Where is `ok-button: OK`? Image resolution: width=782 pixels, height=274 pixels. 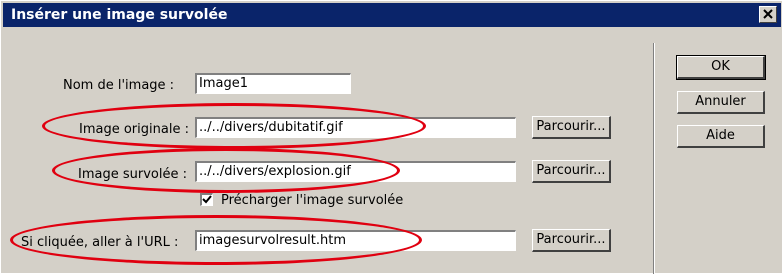
ok-button: OK is located at coordinates (721, 67).